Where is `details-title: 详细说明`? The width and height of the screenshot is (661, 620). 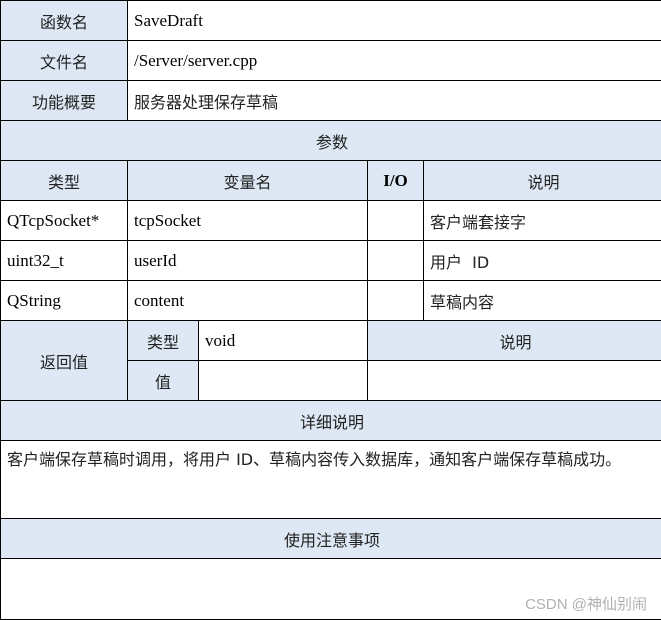
details-title: 详细说明 is located at coordinates (330, 420).